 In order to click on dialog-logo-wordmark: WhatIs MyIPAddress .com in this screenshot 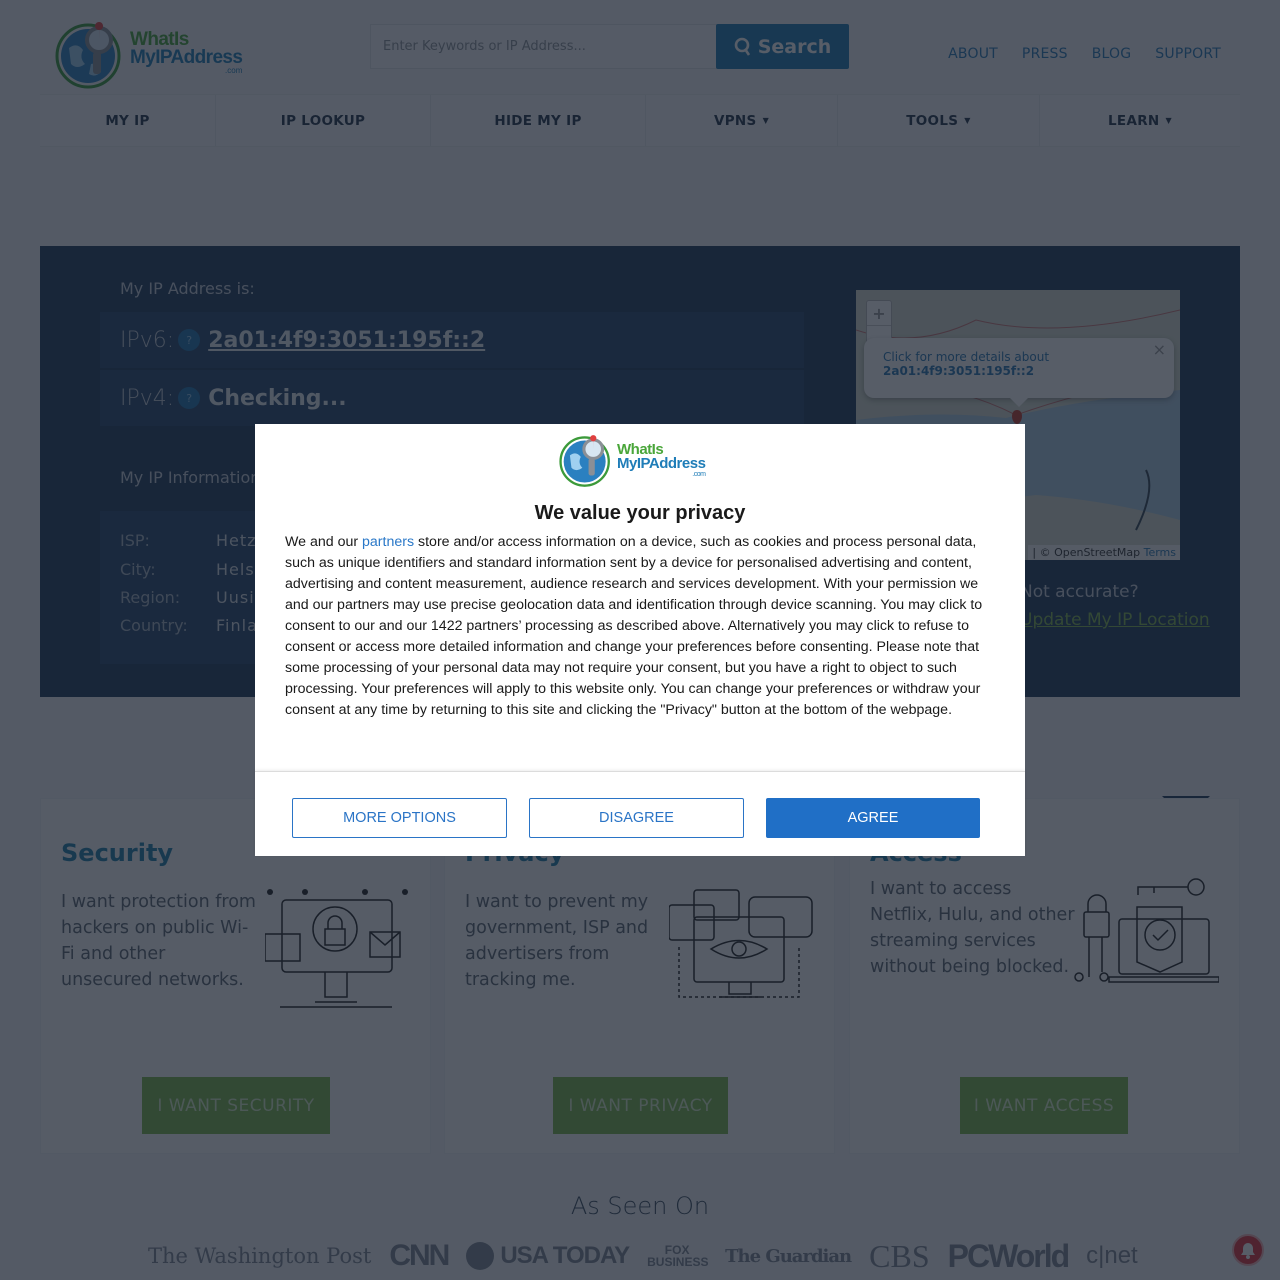, I will do `click(661, 459)`.